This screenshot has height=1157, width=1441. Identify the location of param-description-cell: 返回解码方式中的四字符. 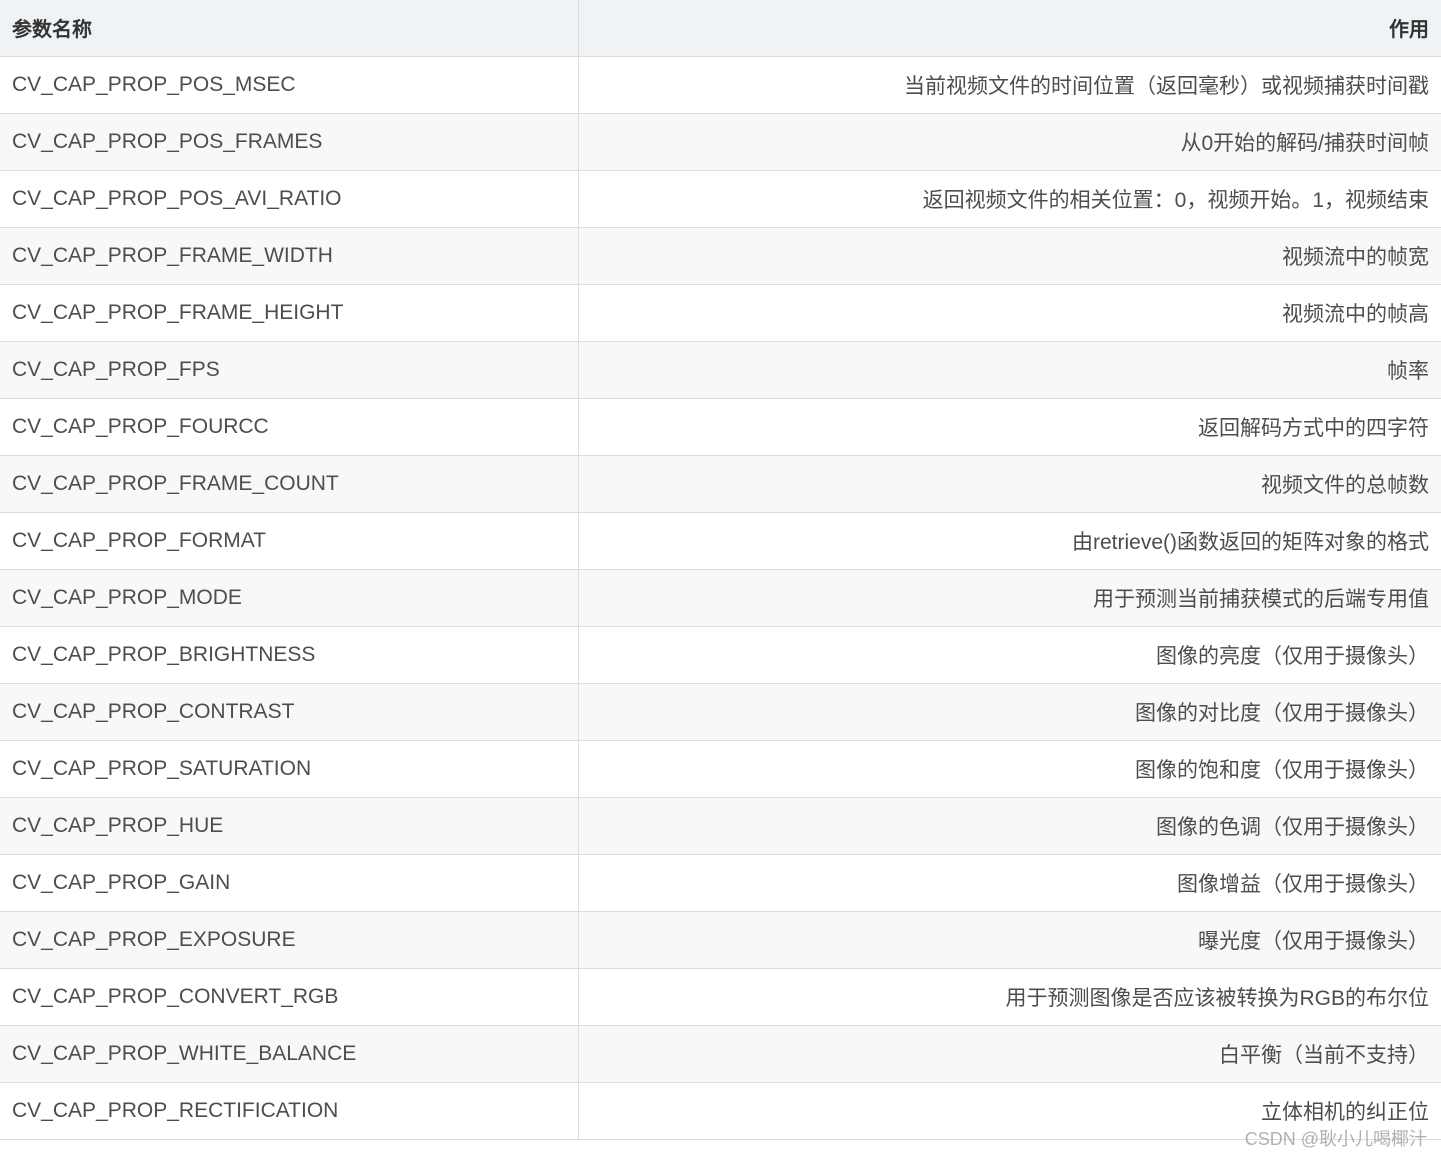
(1009, 426).